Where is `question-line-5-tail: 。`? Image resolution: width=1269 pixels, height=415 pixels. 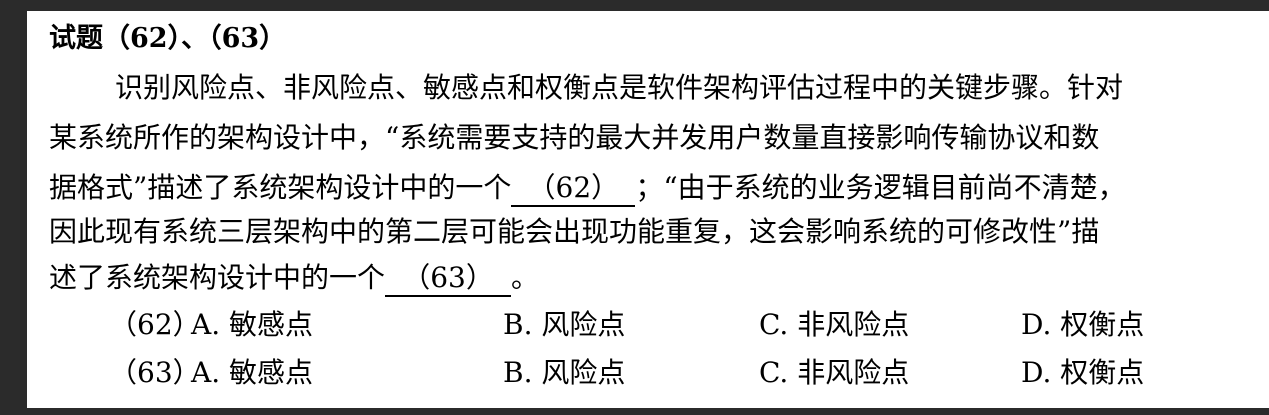 question-line-5-tail: 。 is located at coordinates (525, 277).